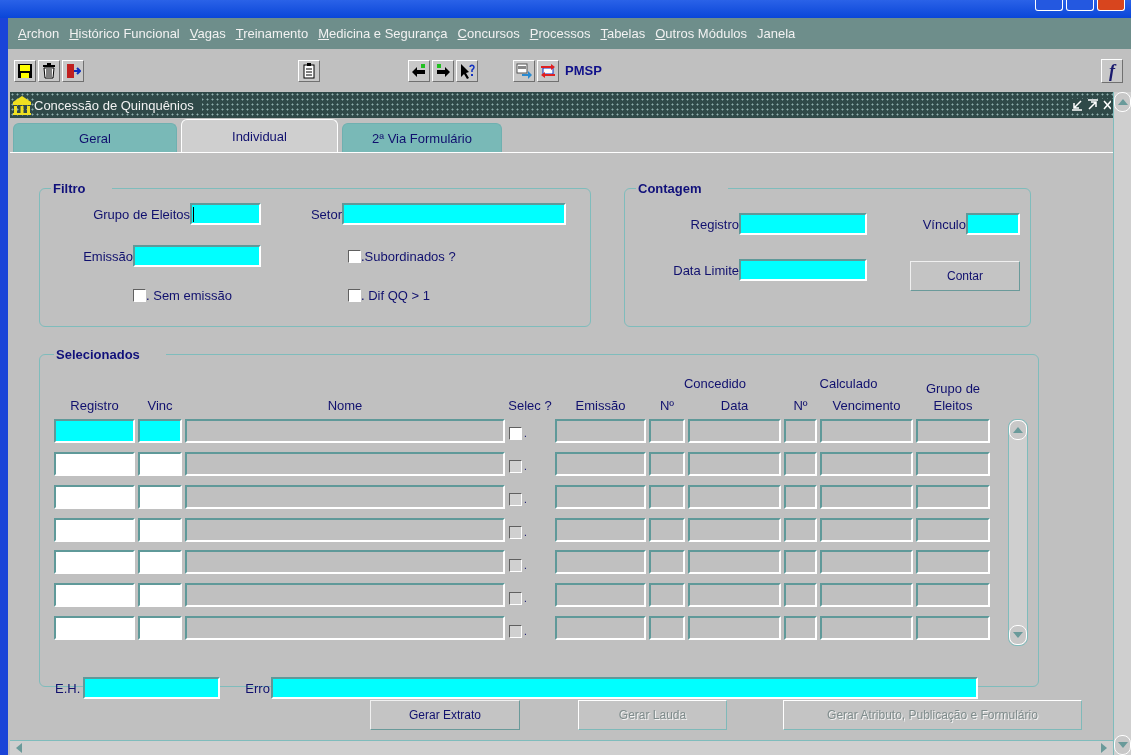 This screenshot has width=1131, height=755. I want to click on group-title: Selecionados, so click(98, 354).